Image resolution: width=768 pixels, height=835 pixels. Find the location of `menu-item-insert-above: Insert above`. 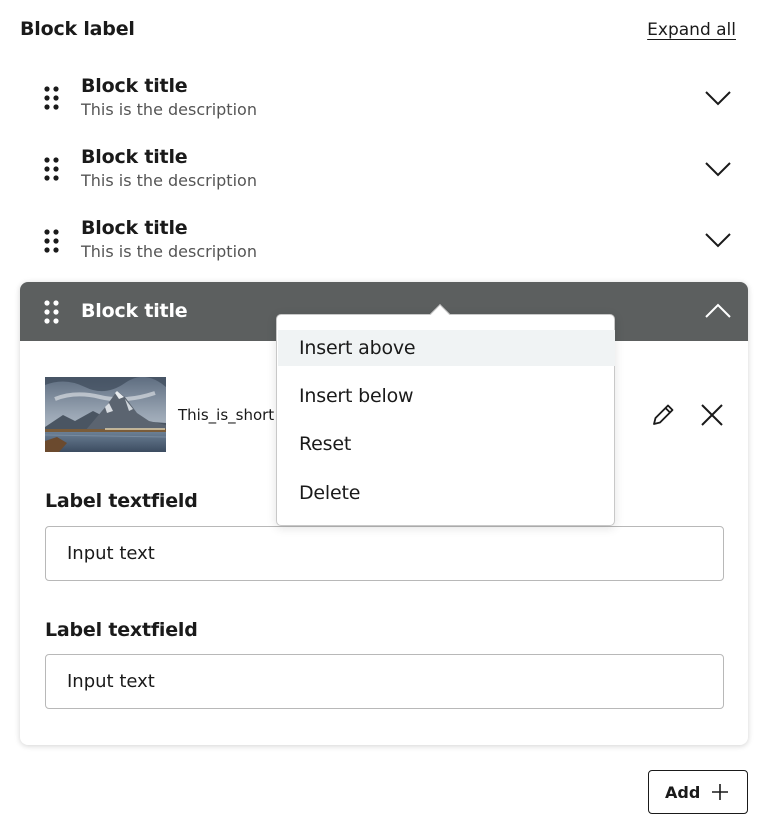

menu-item-insert-above: Insert above is located at coordinates (446, 348).